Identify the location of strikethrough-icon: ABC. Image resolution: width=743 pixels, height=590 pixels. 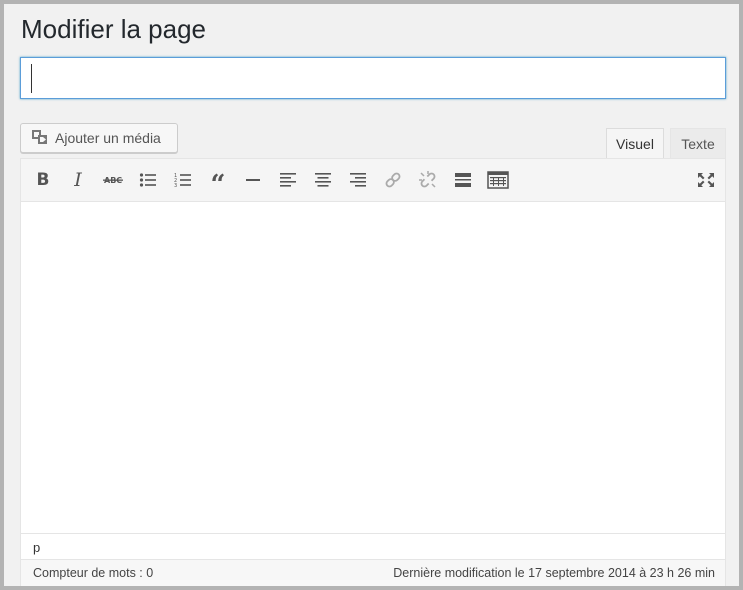
(113, 180).